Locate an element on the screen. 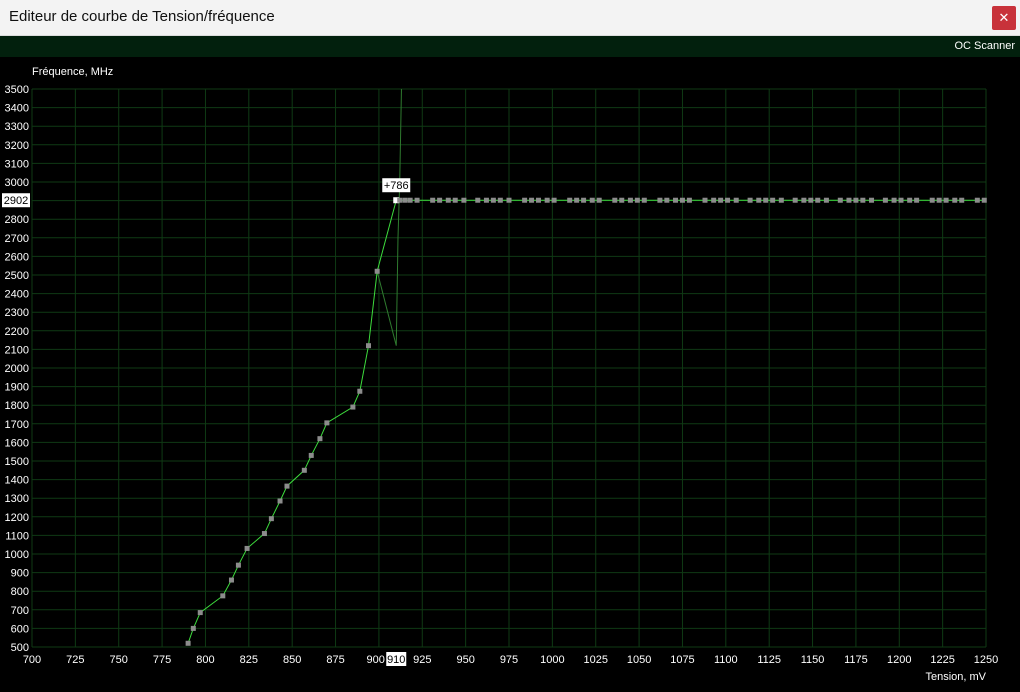 This screenshot has width=1020, height=692. x-axis-label: Tension, mV is located at coordinates (955, 677).